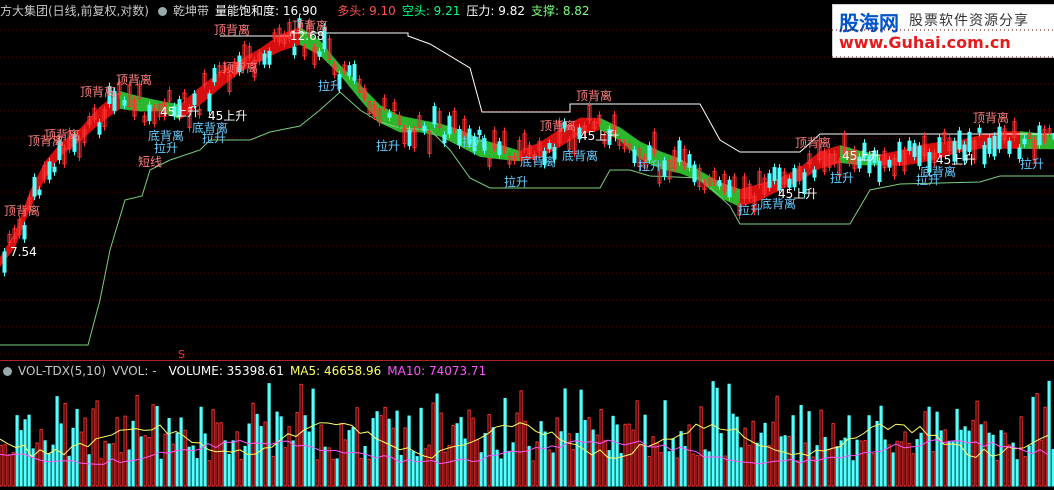  What do you see at coordinates (580, 155) in the screenshot?
I see `bottom-divergence-label: 底背离` at bounding box center [580, 155].